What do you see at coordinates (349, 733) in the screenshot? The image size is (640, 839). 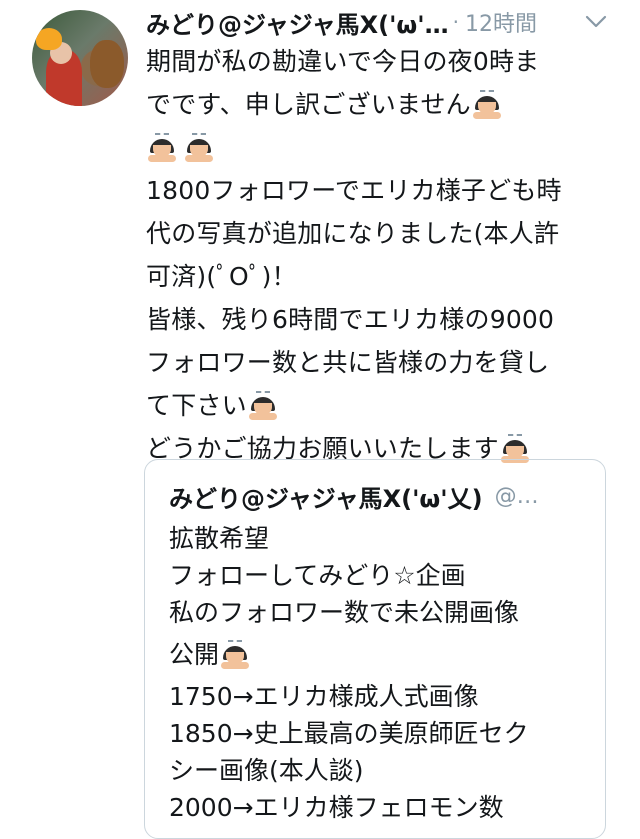 I see `quoted-line: 1850→史上最高の美原師匠セク` at bounding box center [349, 733].